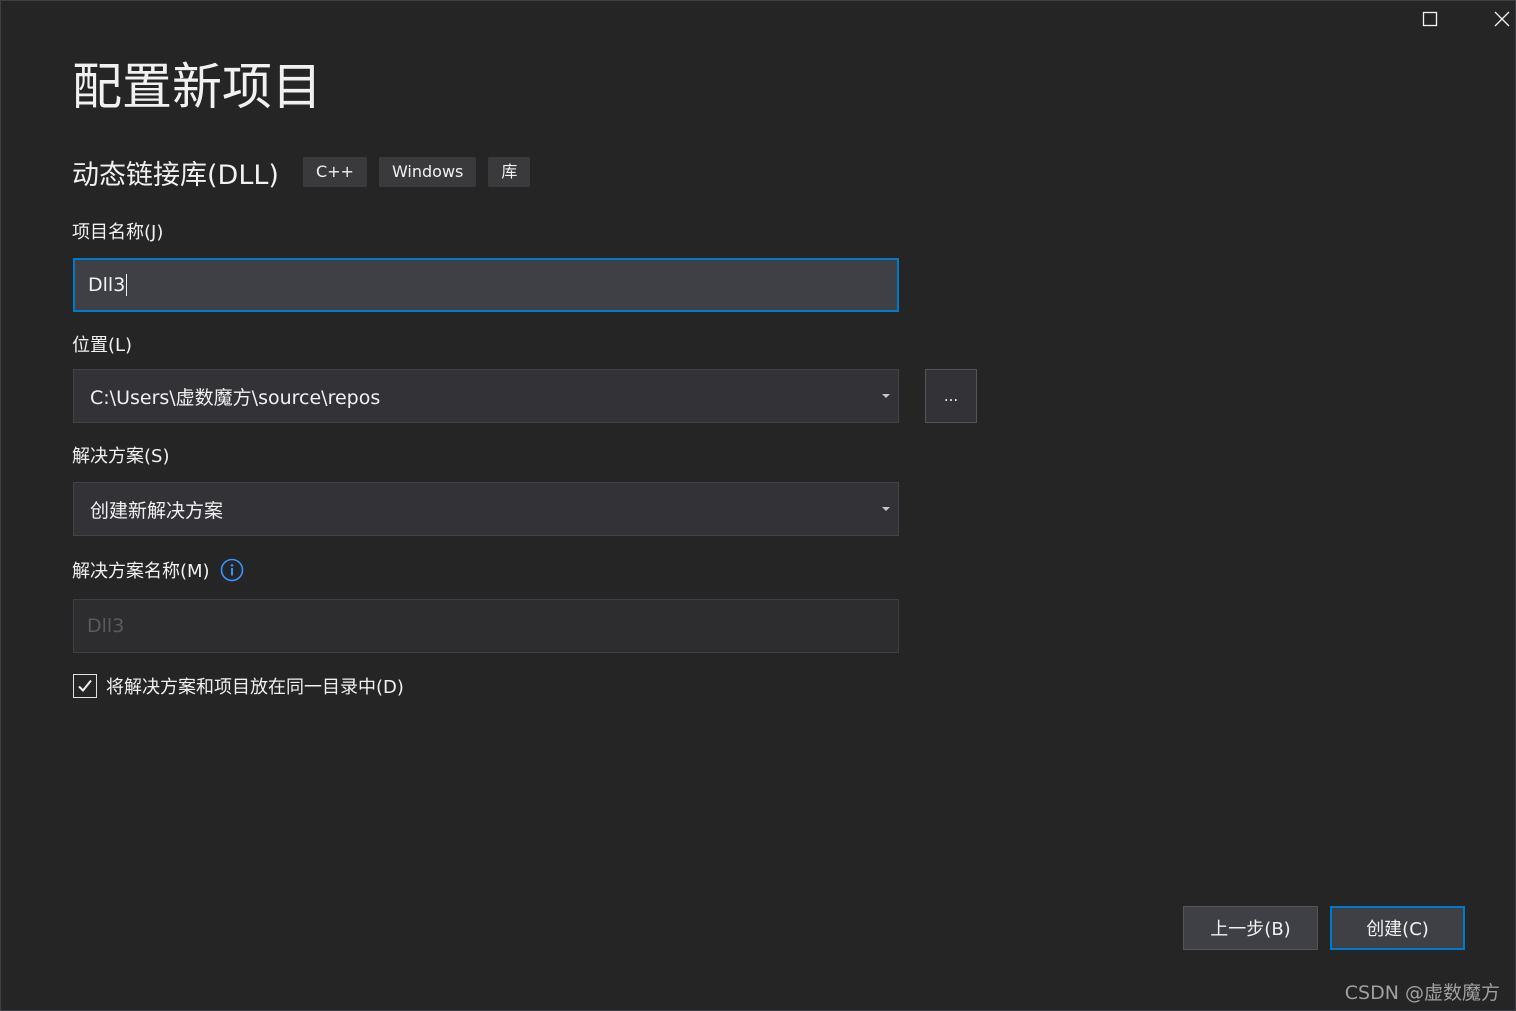 This screenshot has height=1011, width=1516. What do you see at coordinates (141, 571) in the screenshot?
I see `solution-name-label: 解决方案名称(M)` at bounding box center [141, 571].